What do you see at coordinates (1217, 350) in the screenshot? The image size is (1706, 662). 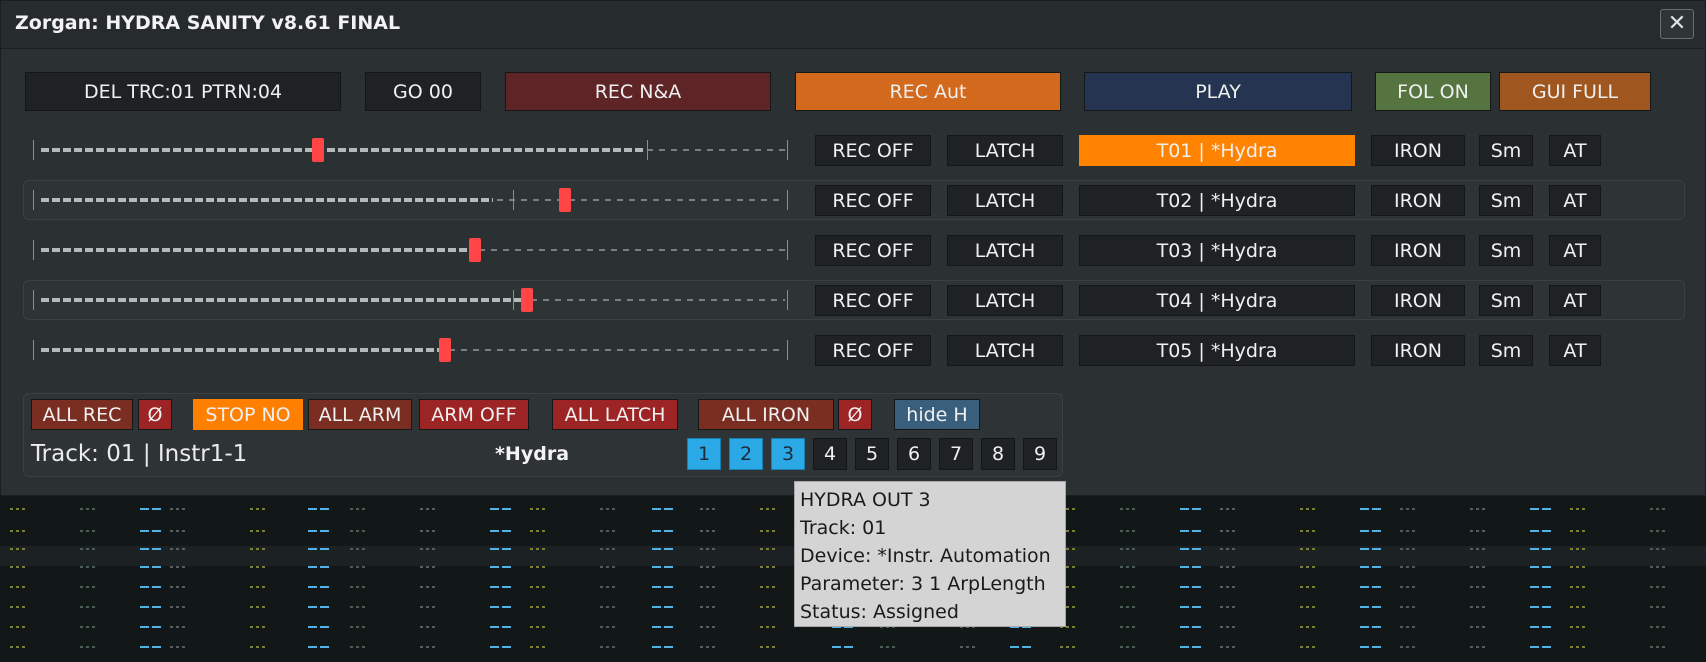 I see `track5-name-button: T05 | *Hydra` at bounding box center [1217, 350].